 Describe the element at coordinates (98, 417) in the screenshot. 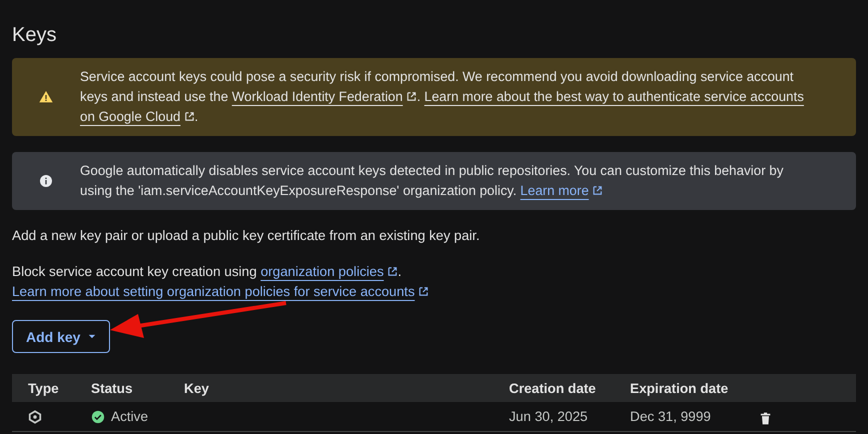

I see `check-circle-icon` at that location.